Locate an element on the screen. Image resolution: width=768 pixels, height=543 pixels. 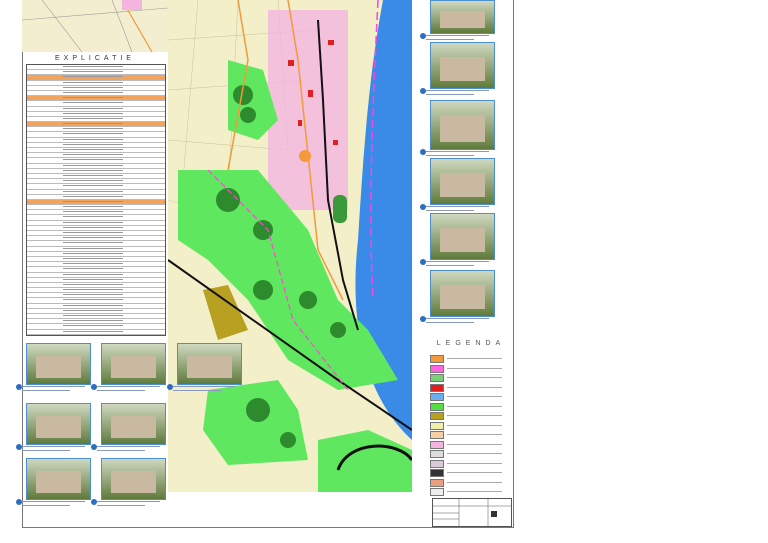
explanation-title: EXPLICATIE is located at coordinates (95, 58).